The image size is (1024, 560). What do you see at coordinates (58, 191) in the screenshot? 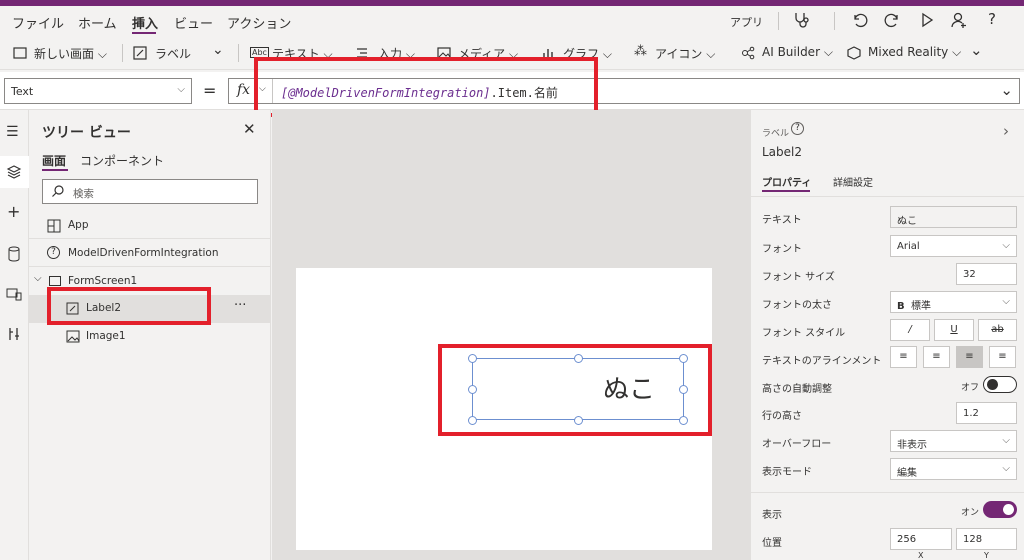
I see `search-icon` at bounding box center [58, 191].